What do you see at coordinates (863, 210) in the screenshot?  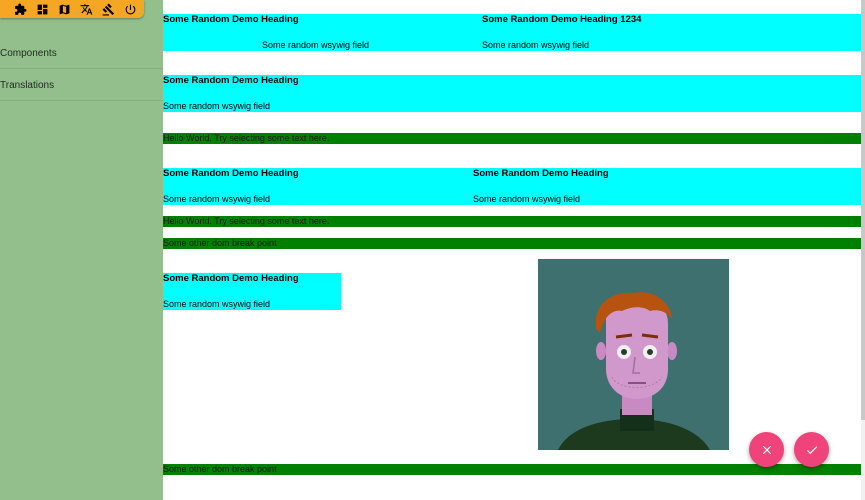 I see `scrollbar-thumb` at bounding box center [863, 210].